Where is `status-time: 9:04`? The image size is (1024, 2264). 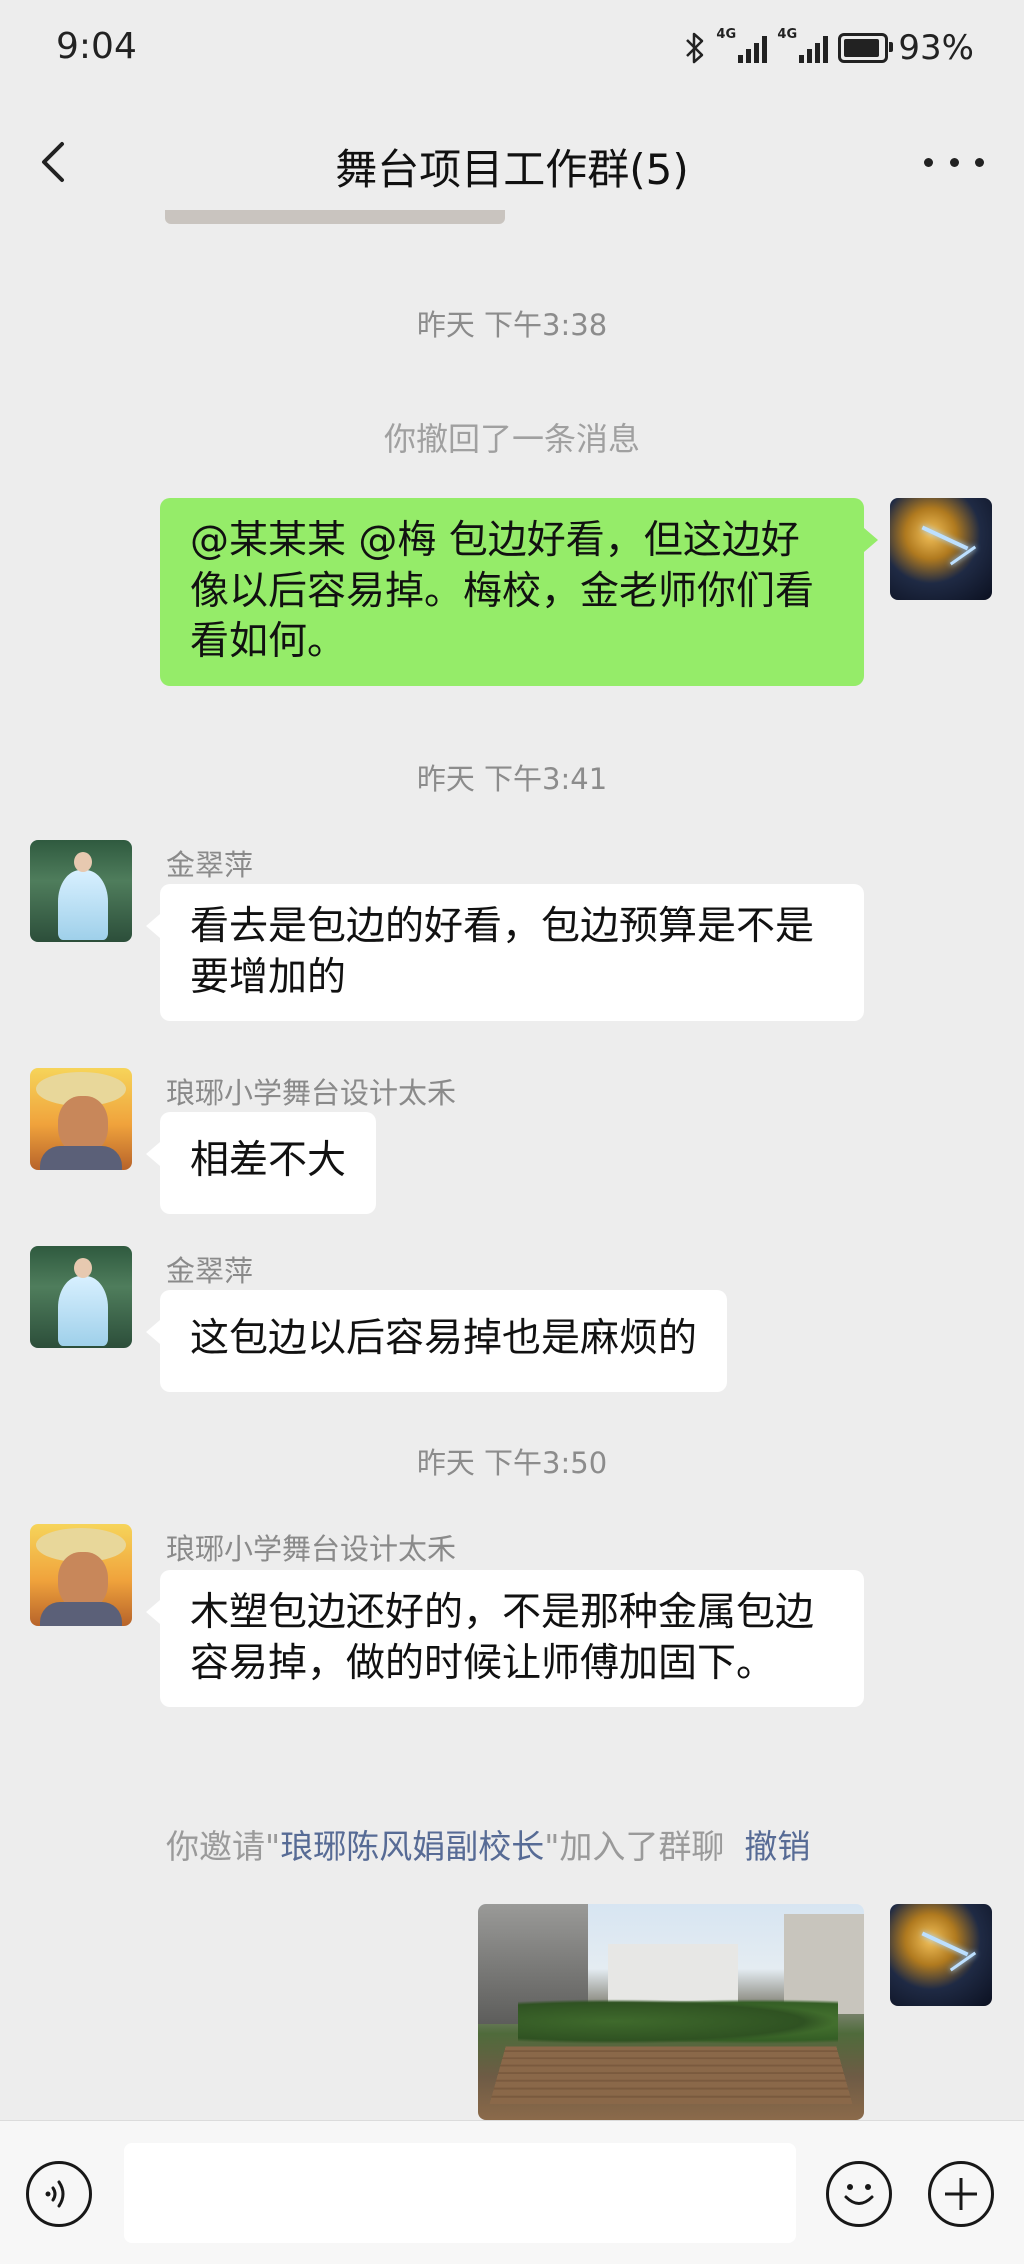
status-time: 9:04 is located at coordinates (96, 46).